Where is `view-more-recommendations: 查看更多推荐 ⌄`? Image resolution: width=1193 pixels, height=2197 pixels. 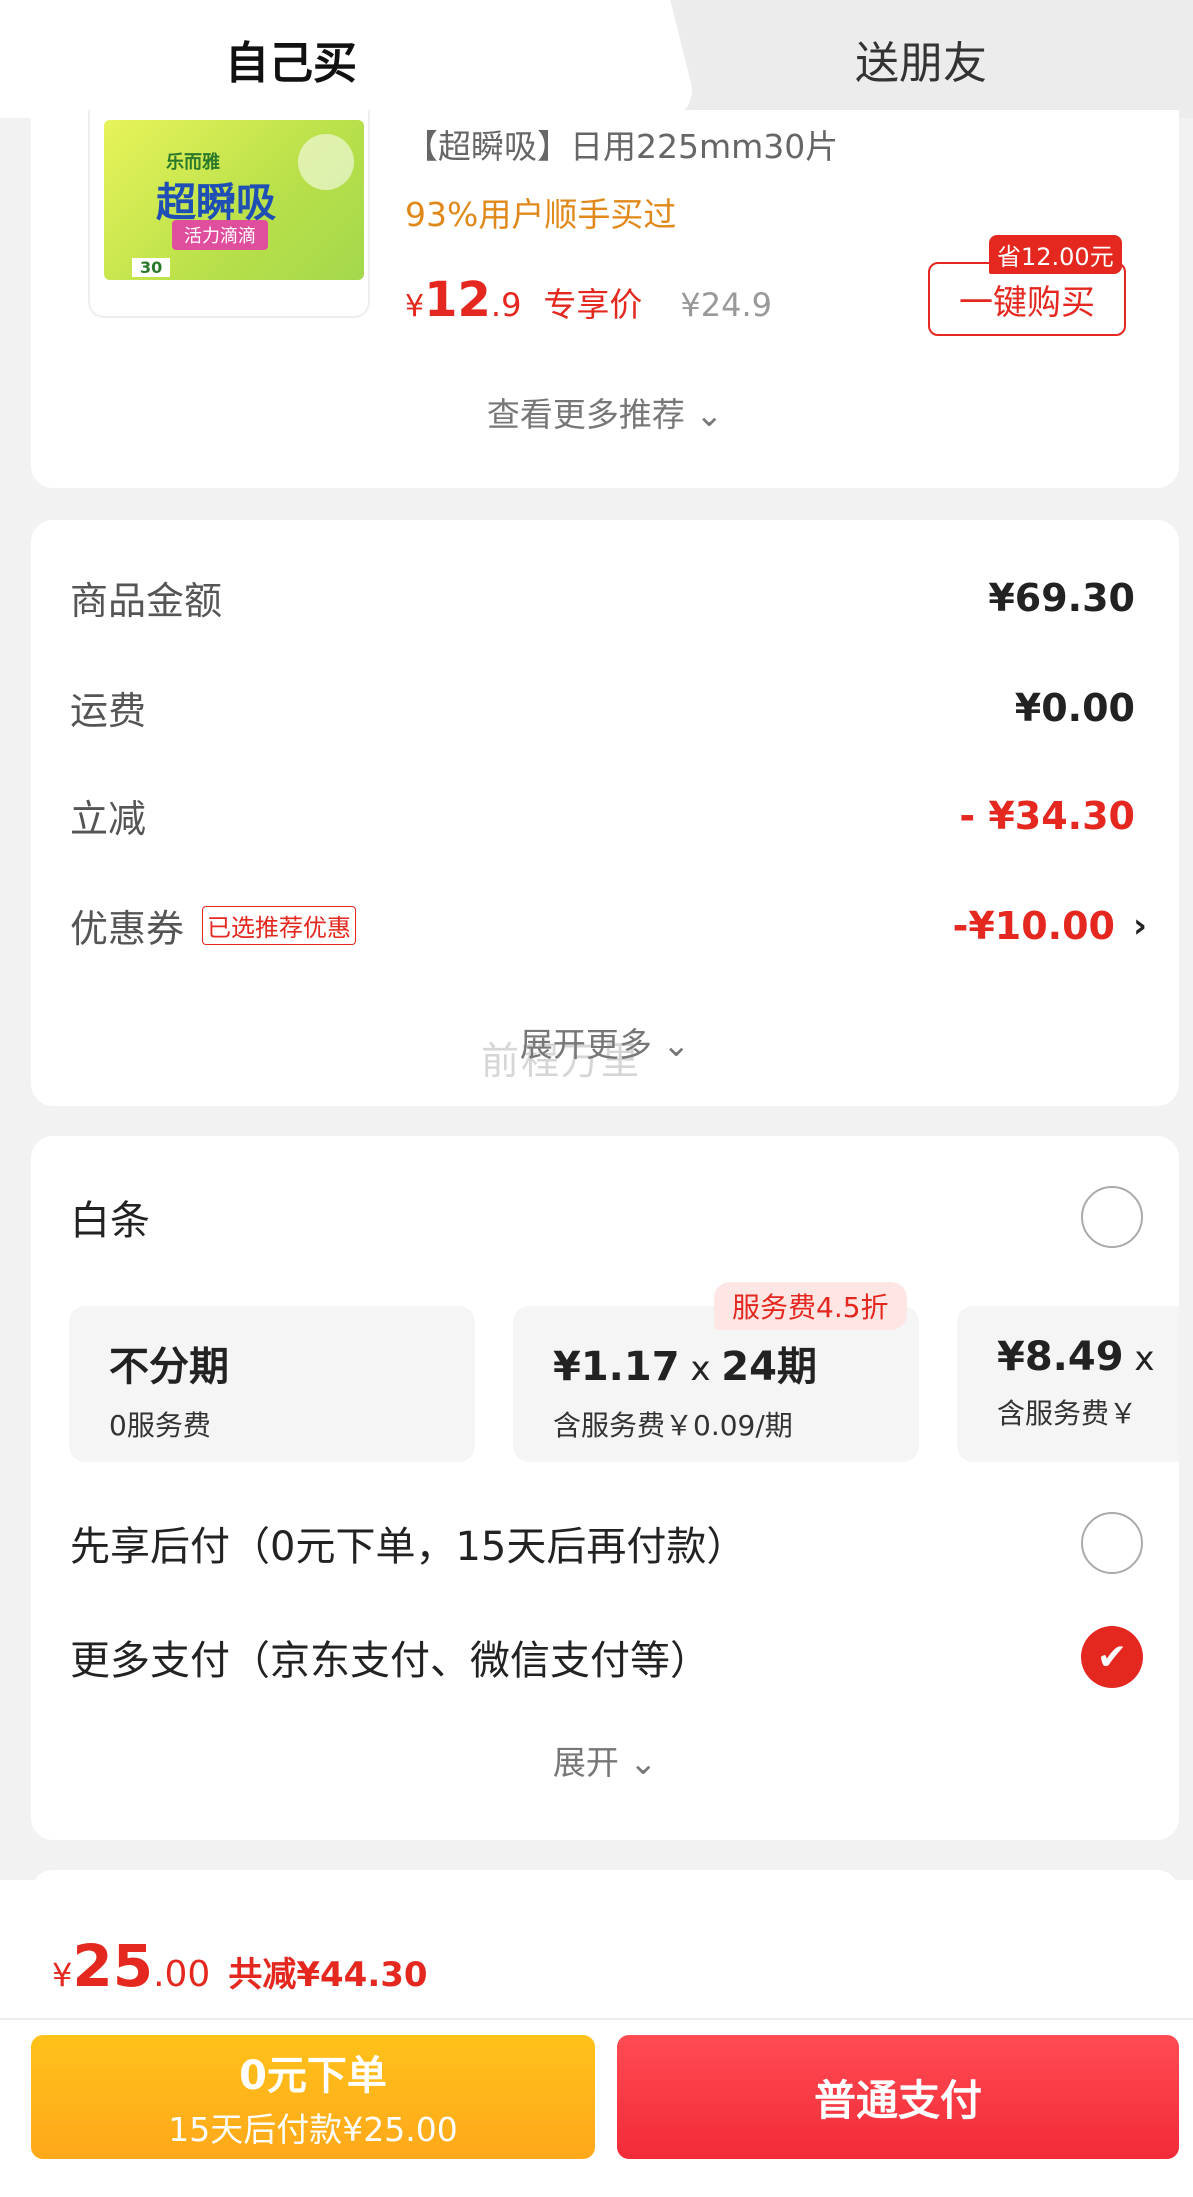 view-more-recommendations: 查看更多推荐 ⌄ is located at coordinates (605, 412).